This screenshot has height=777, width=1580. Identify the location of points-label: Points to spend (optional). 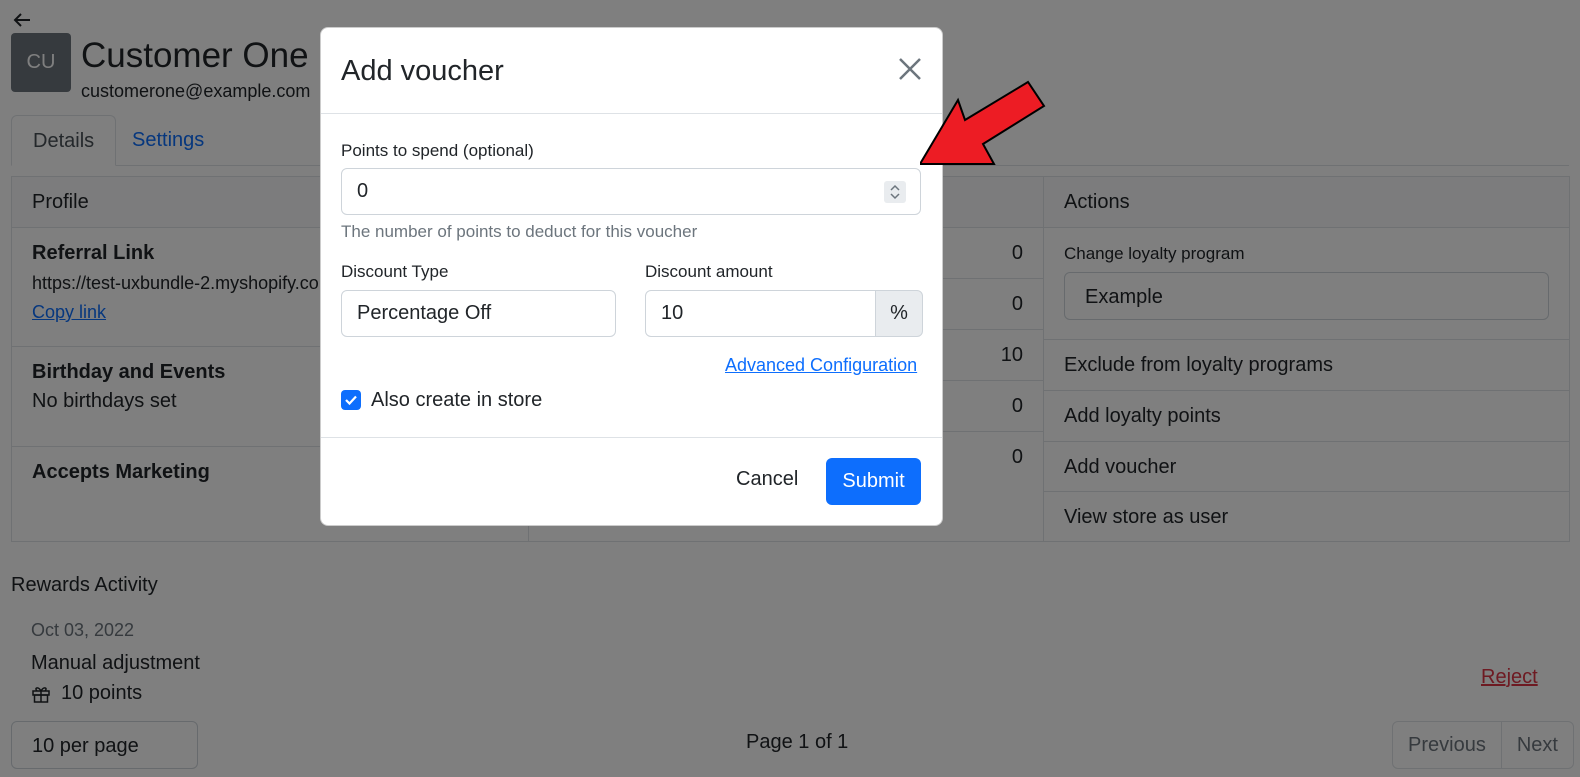
(437, 150).